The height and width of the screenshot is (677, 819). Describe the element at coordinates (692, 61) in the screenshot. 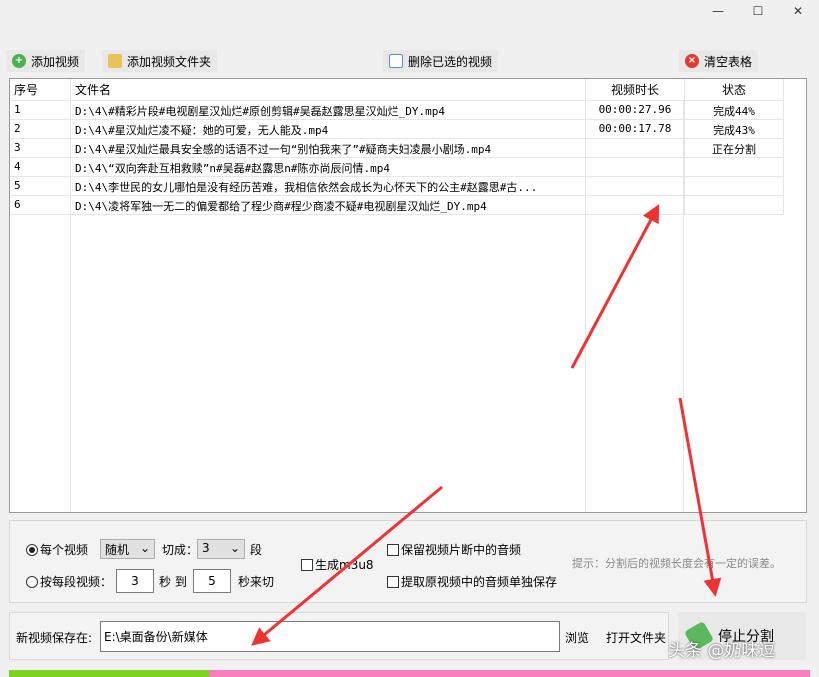

I see `clear-x-icon: ×` at that location.